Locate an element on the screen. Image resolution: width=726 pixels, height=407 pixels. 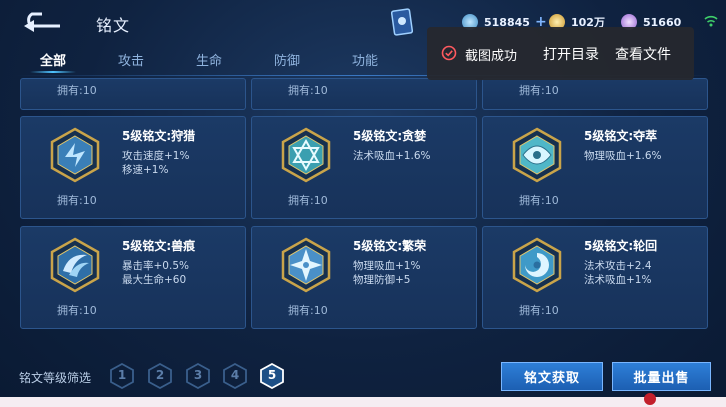
inscription-stat: 移速+1% is located at coordinates (145, 170).